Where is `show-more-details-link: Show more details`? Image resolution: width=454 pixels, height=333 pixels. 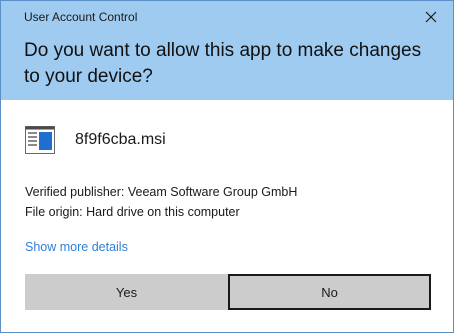 show-more-details-link: Show more details is located at coordinates (76, 247).